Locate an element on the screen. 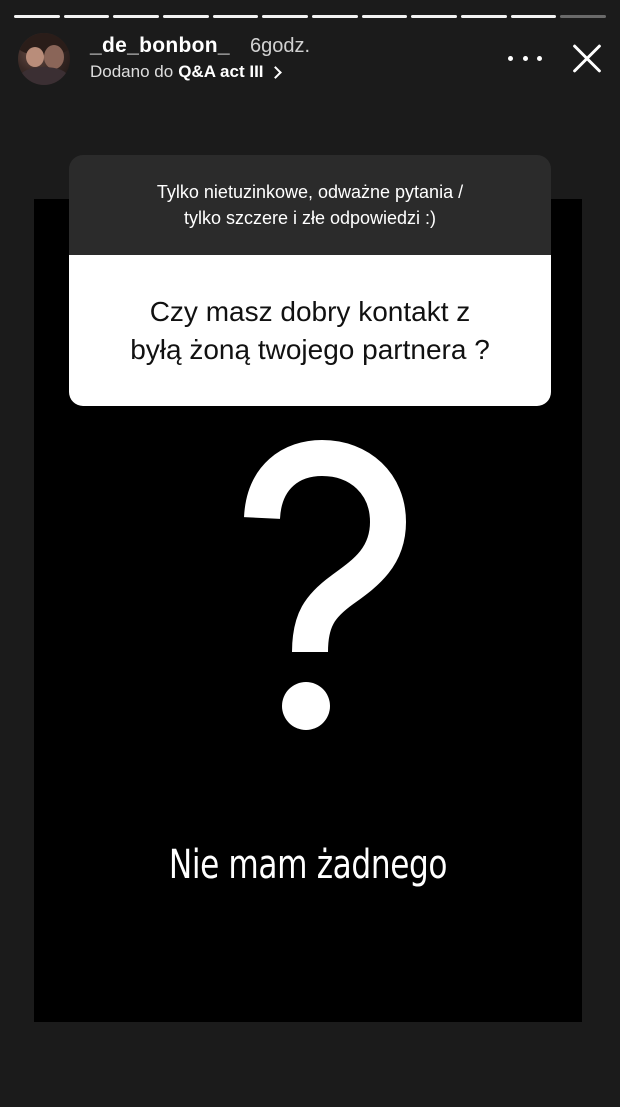 The image size is (620, 1107). answer-text: Nie mam żadnego is located at coordinates (308, 865).